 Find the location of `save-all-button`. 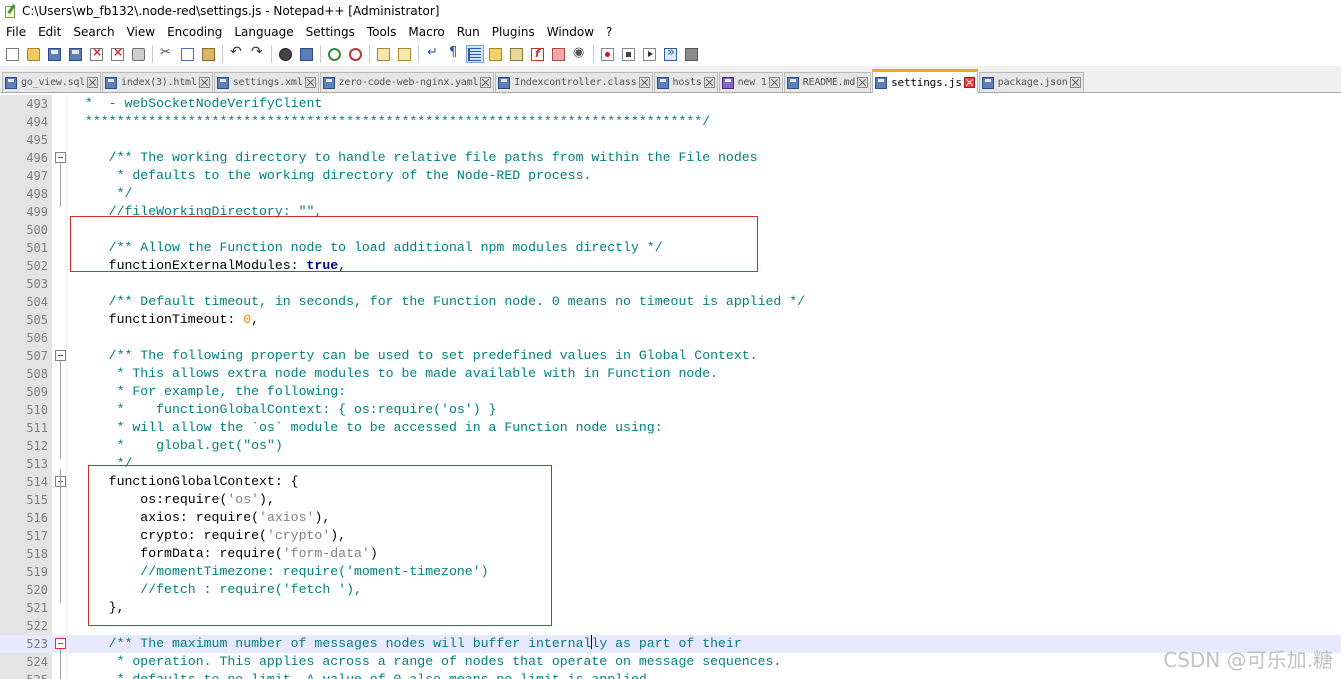

save-all-button is located at coordinates (76, 54).